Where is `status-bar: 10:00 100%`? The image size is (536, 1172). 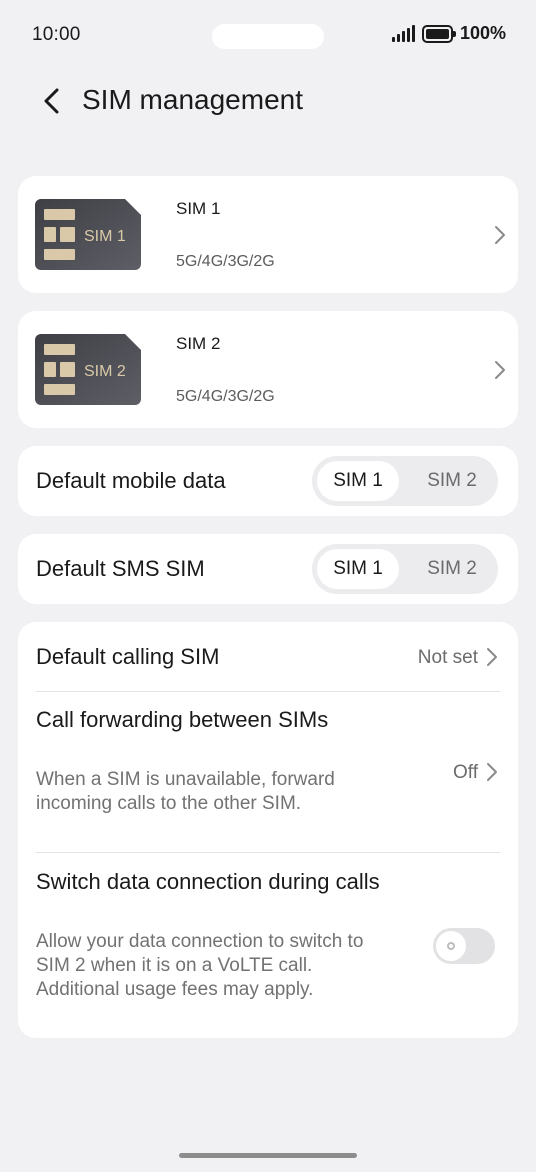
status-bar: 10:00 100% is located at coordinates (268, 36).